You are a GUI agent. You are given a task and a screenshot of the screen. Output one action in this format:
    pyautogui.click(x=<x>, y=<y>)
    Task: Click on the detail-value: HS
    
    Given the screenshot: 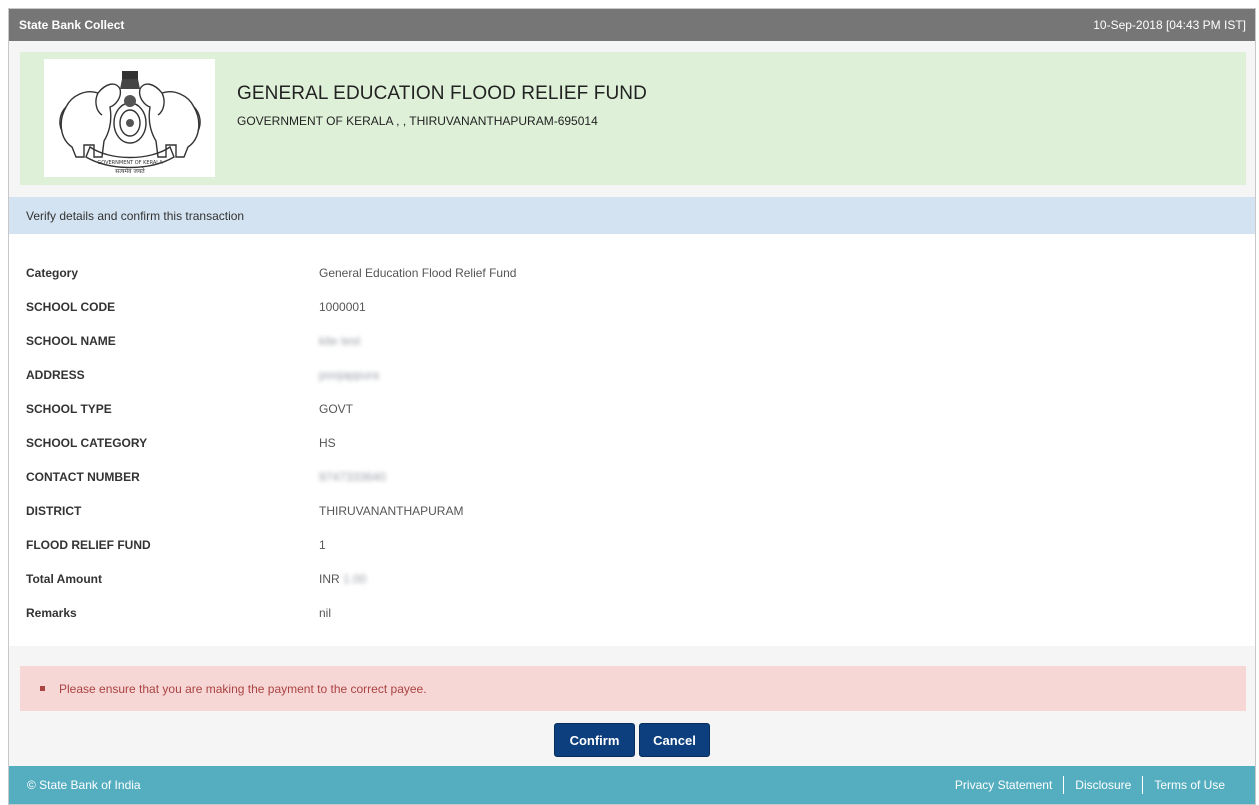 What is the action you would take?
    pyautogui.click(x=327, y=443)
    